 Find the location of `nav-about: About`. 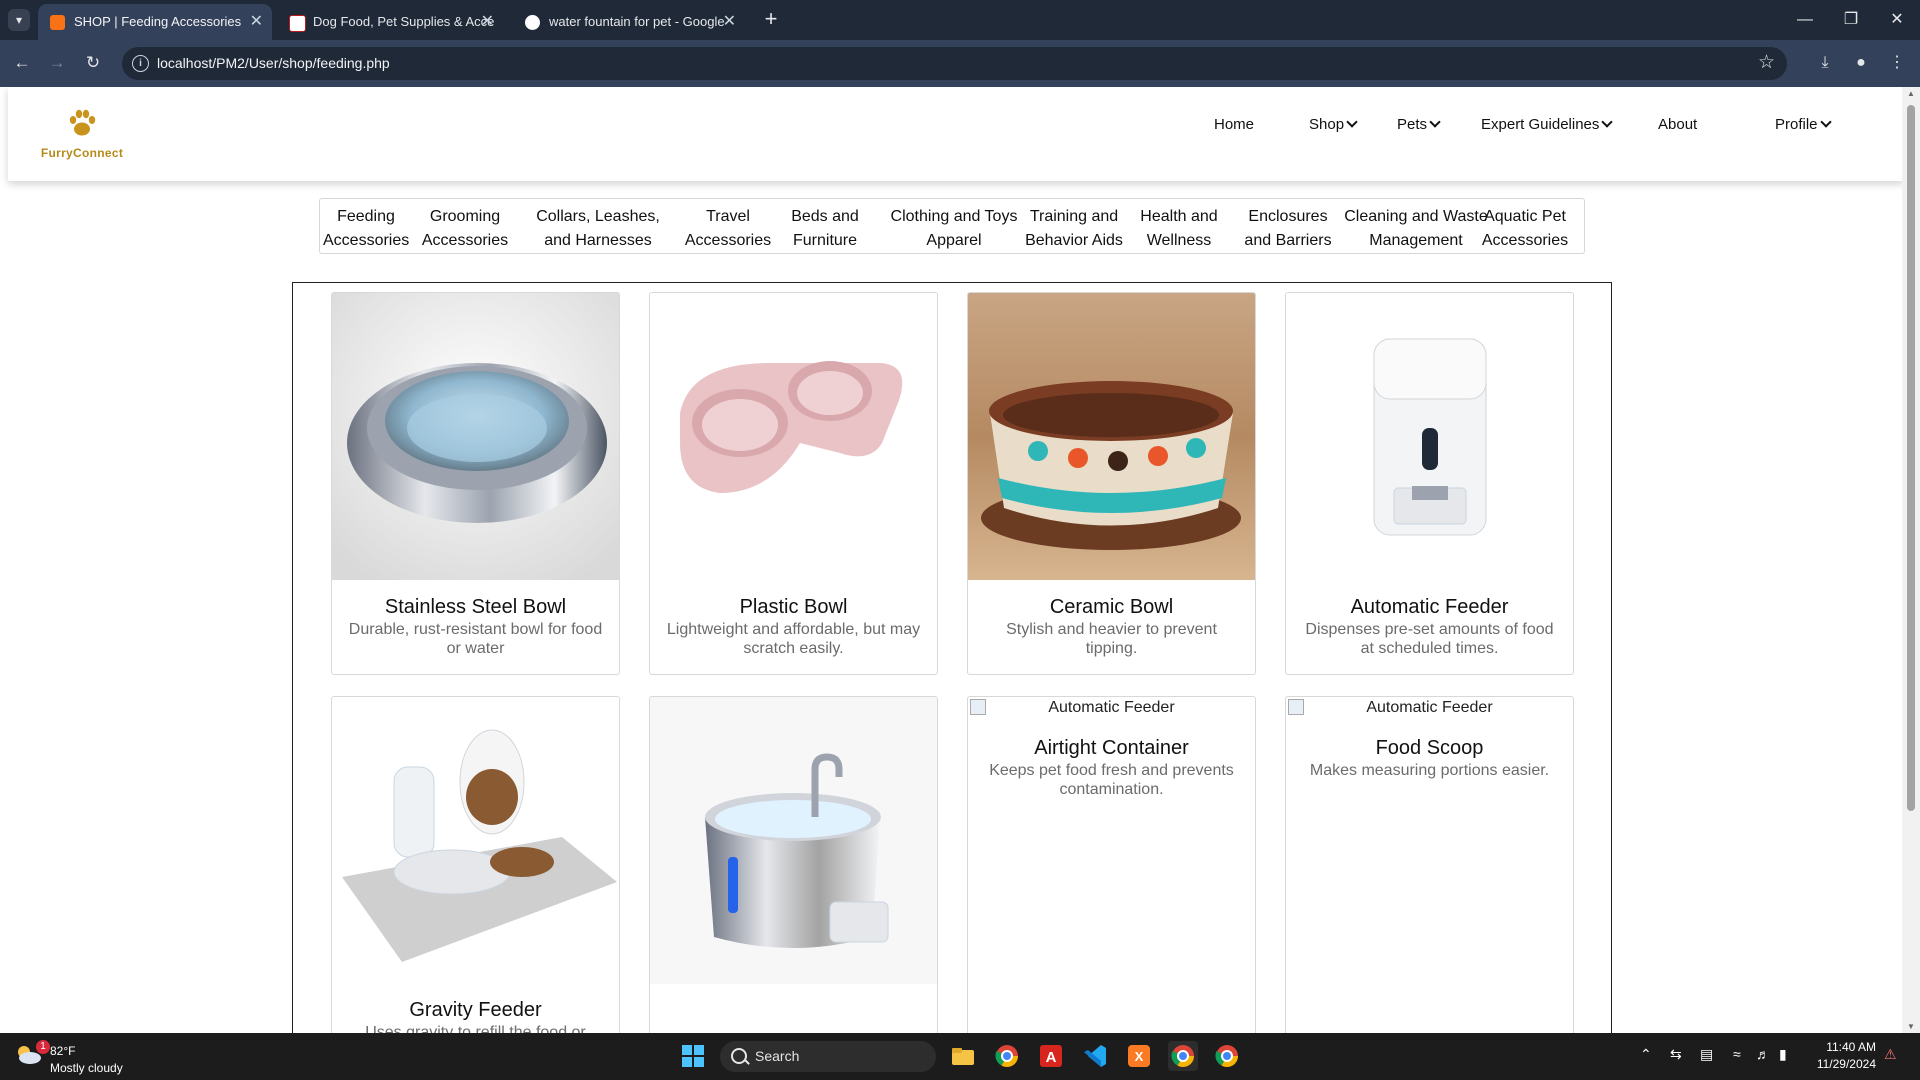

nav-about: About is located at coordinates (1677, 124).